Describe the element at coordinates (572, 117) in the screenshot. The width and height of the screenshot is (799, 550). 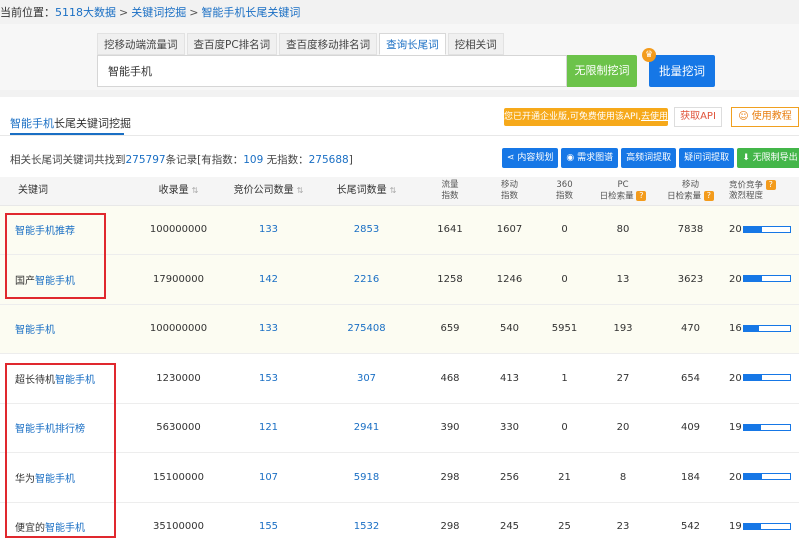
I see `promo-text: 您已开通企业版,可免费使用该API,` at that location.